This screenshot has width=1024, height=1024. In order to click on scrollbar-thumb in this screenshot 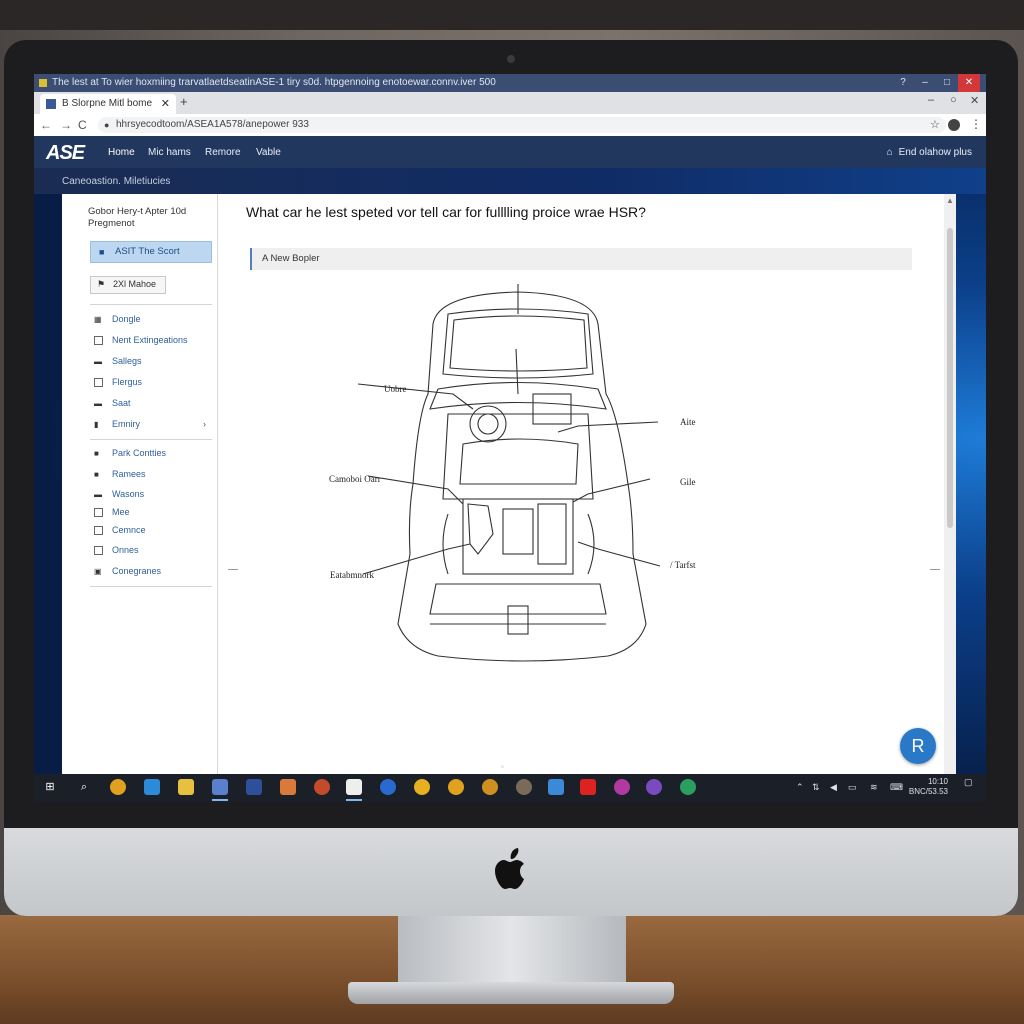, I will do `click(950, 378)`.